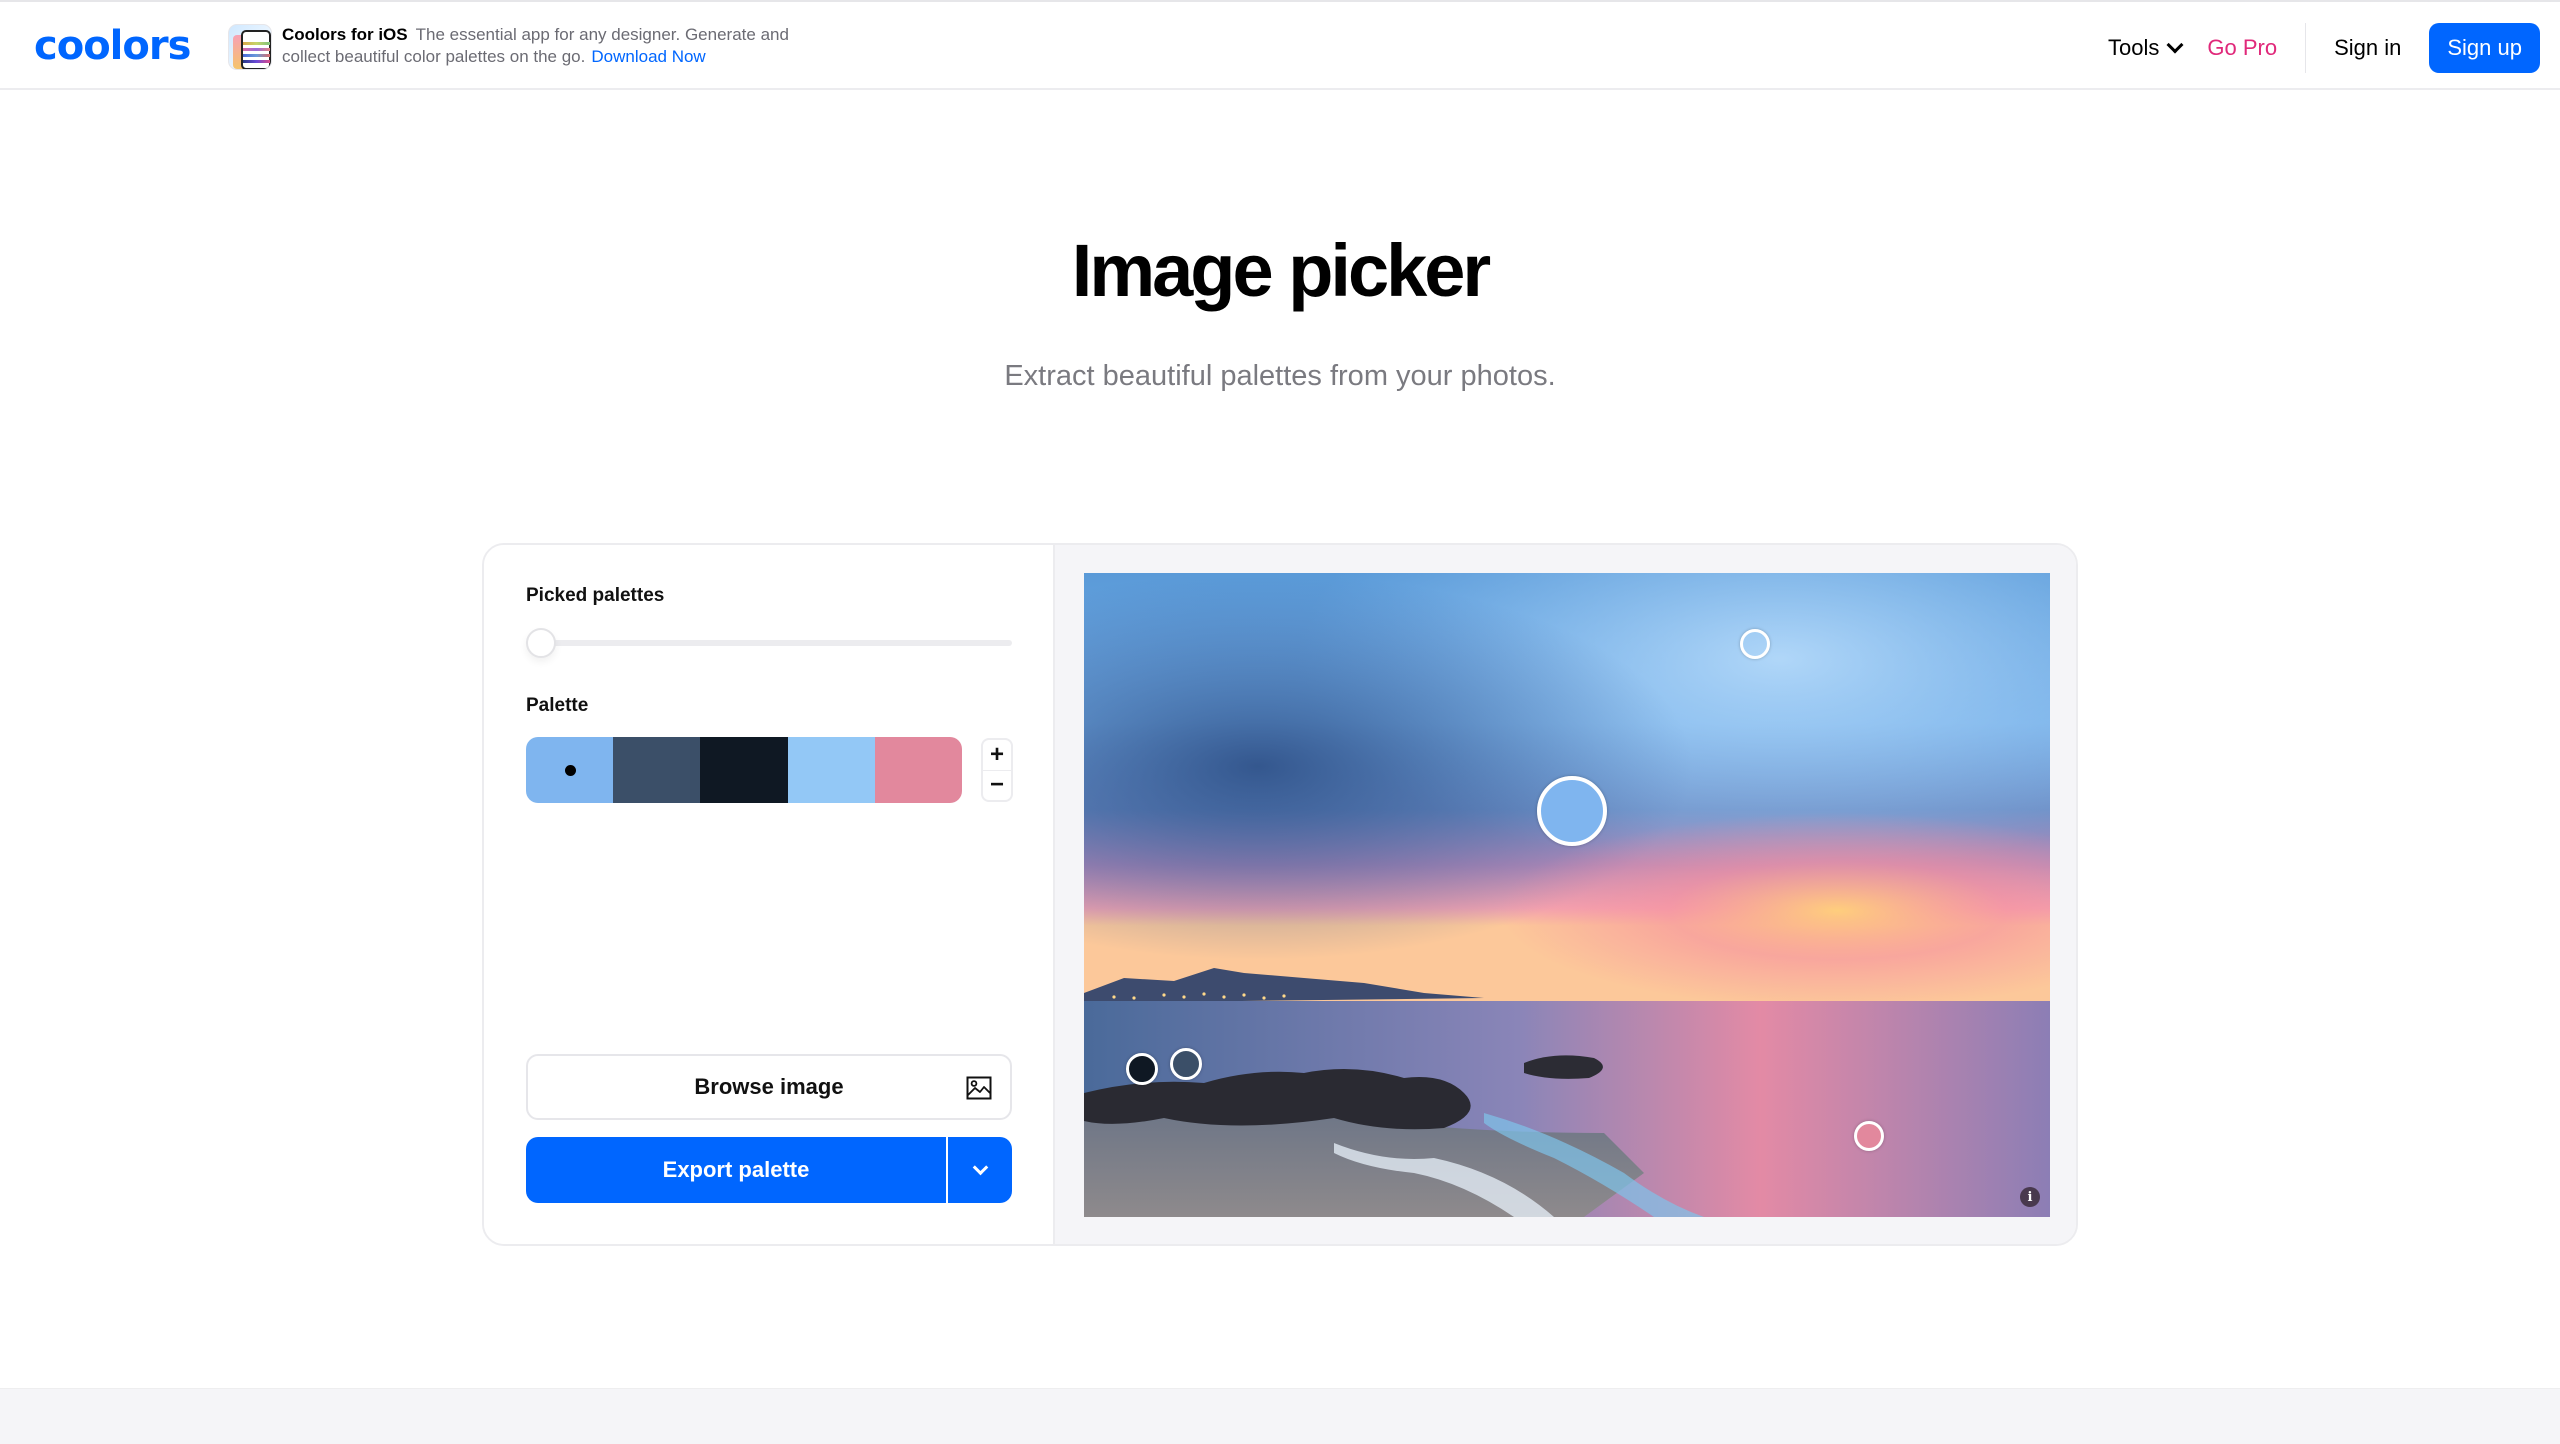 The height and width of the screenshot is (1444, 2560). Describe the element at coordinates (1280, 1416) in the screenshot. I see `footer-band` at that location.